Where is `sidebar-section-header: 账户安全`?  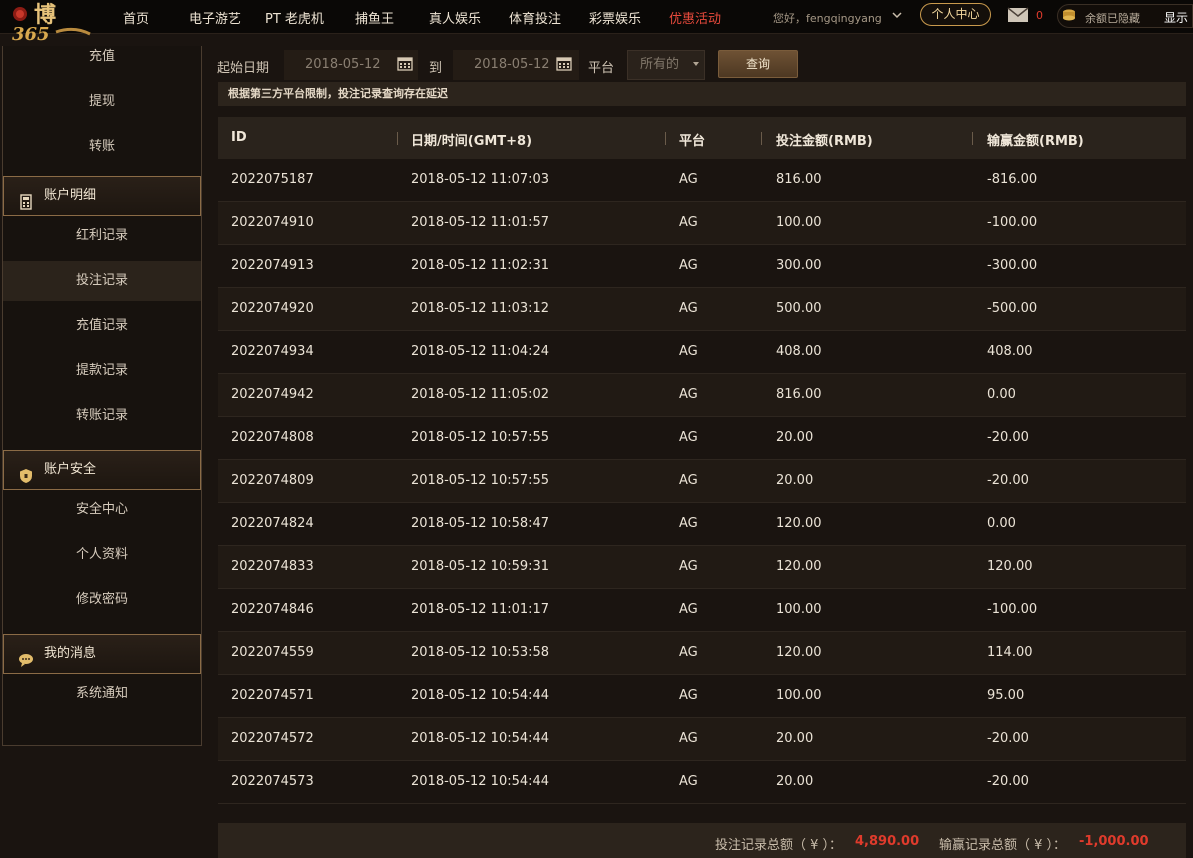 sidebar-section-header: 账户安全 is located at coordinates (102, 470).